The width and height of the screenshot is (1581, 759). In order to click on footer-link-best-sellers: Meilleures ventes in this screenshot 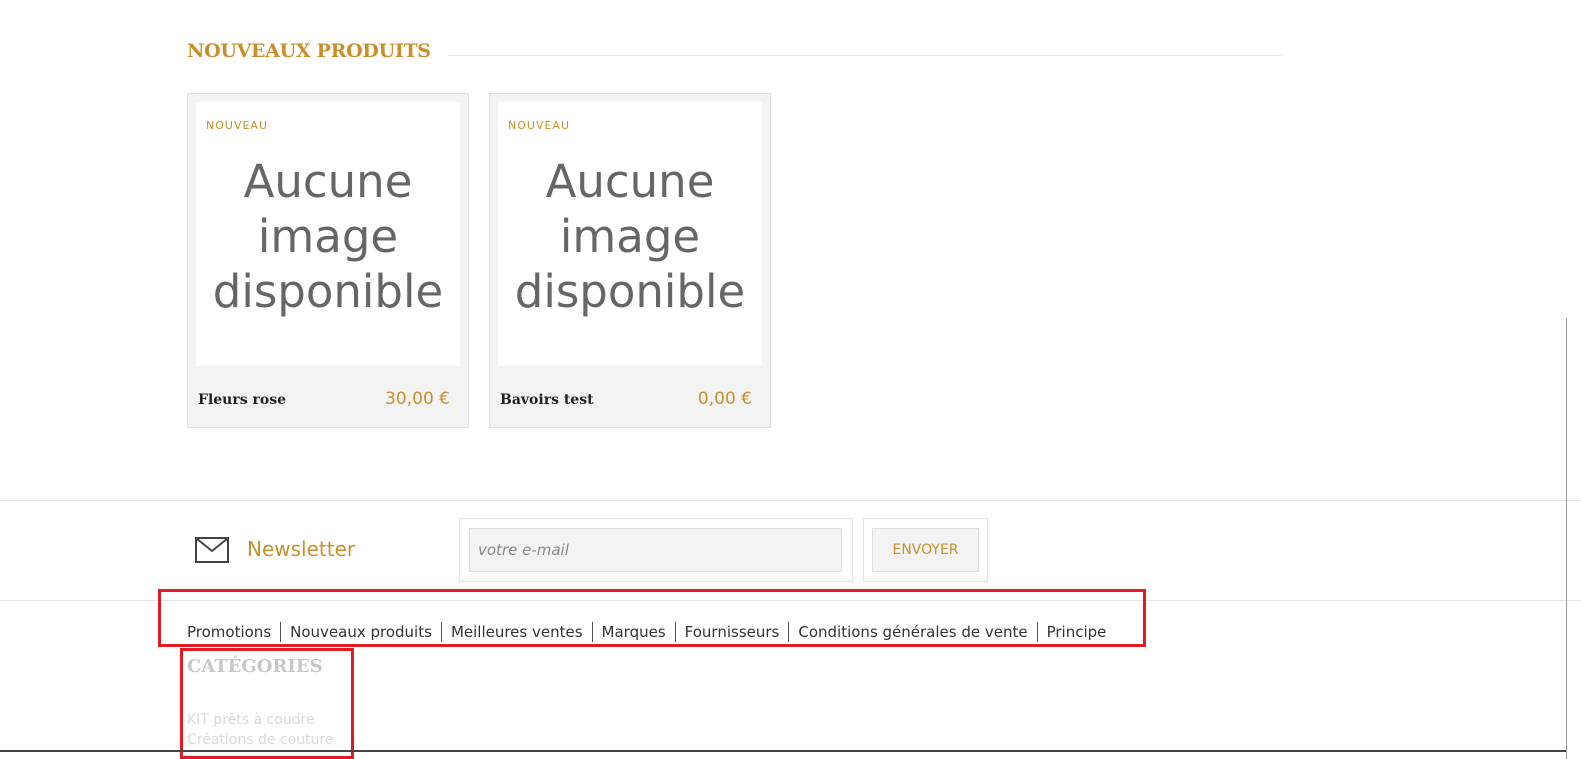, I will do `click(517, 632)`.